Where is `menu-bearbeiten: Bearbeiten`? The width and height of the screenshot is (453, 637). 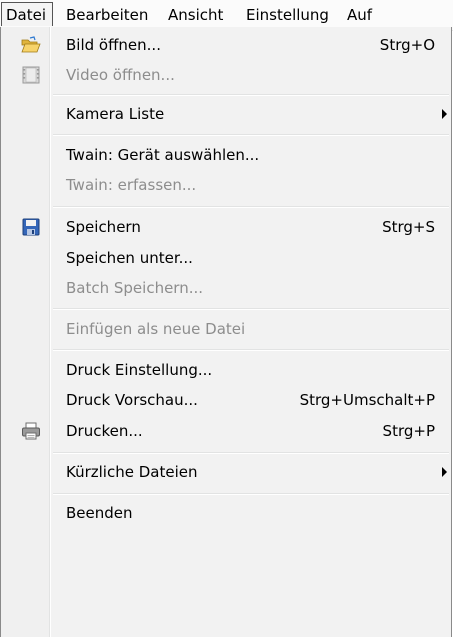
menu-bearbeiten: Bearbeiten is located at coordinates (107, 15).